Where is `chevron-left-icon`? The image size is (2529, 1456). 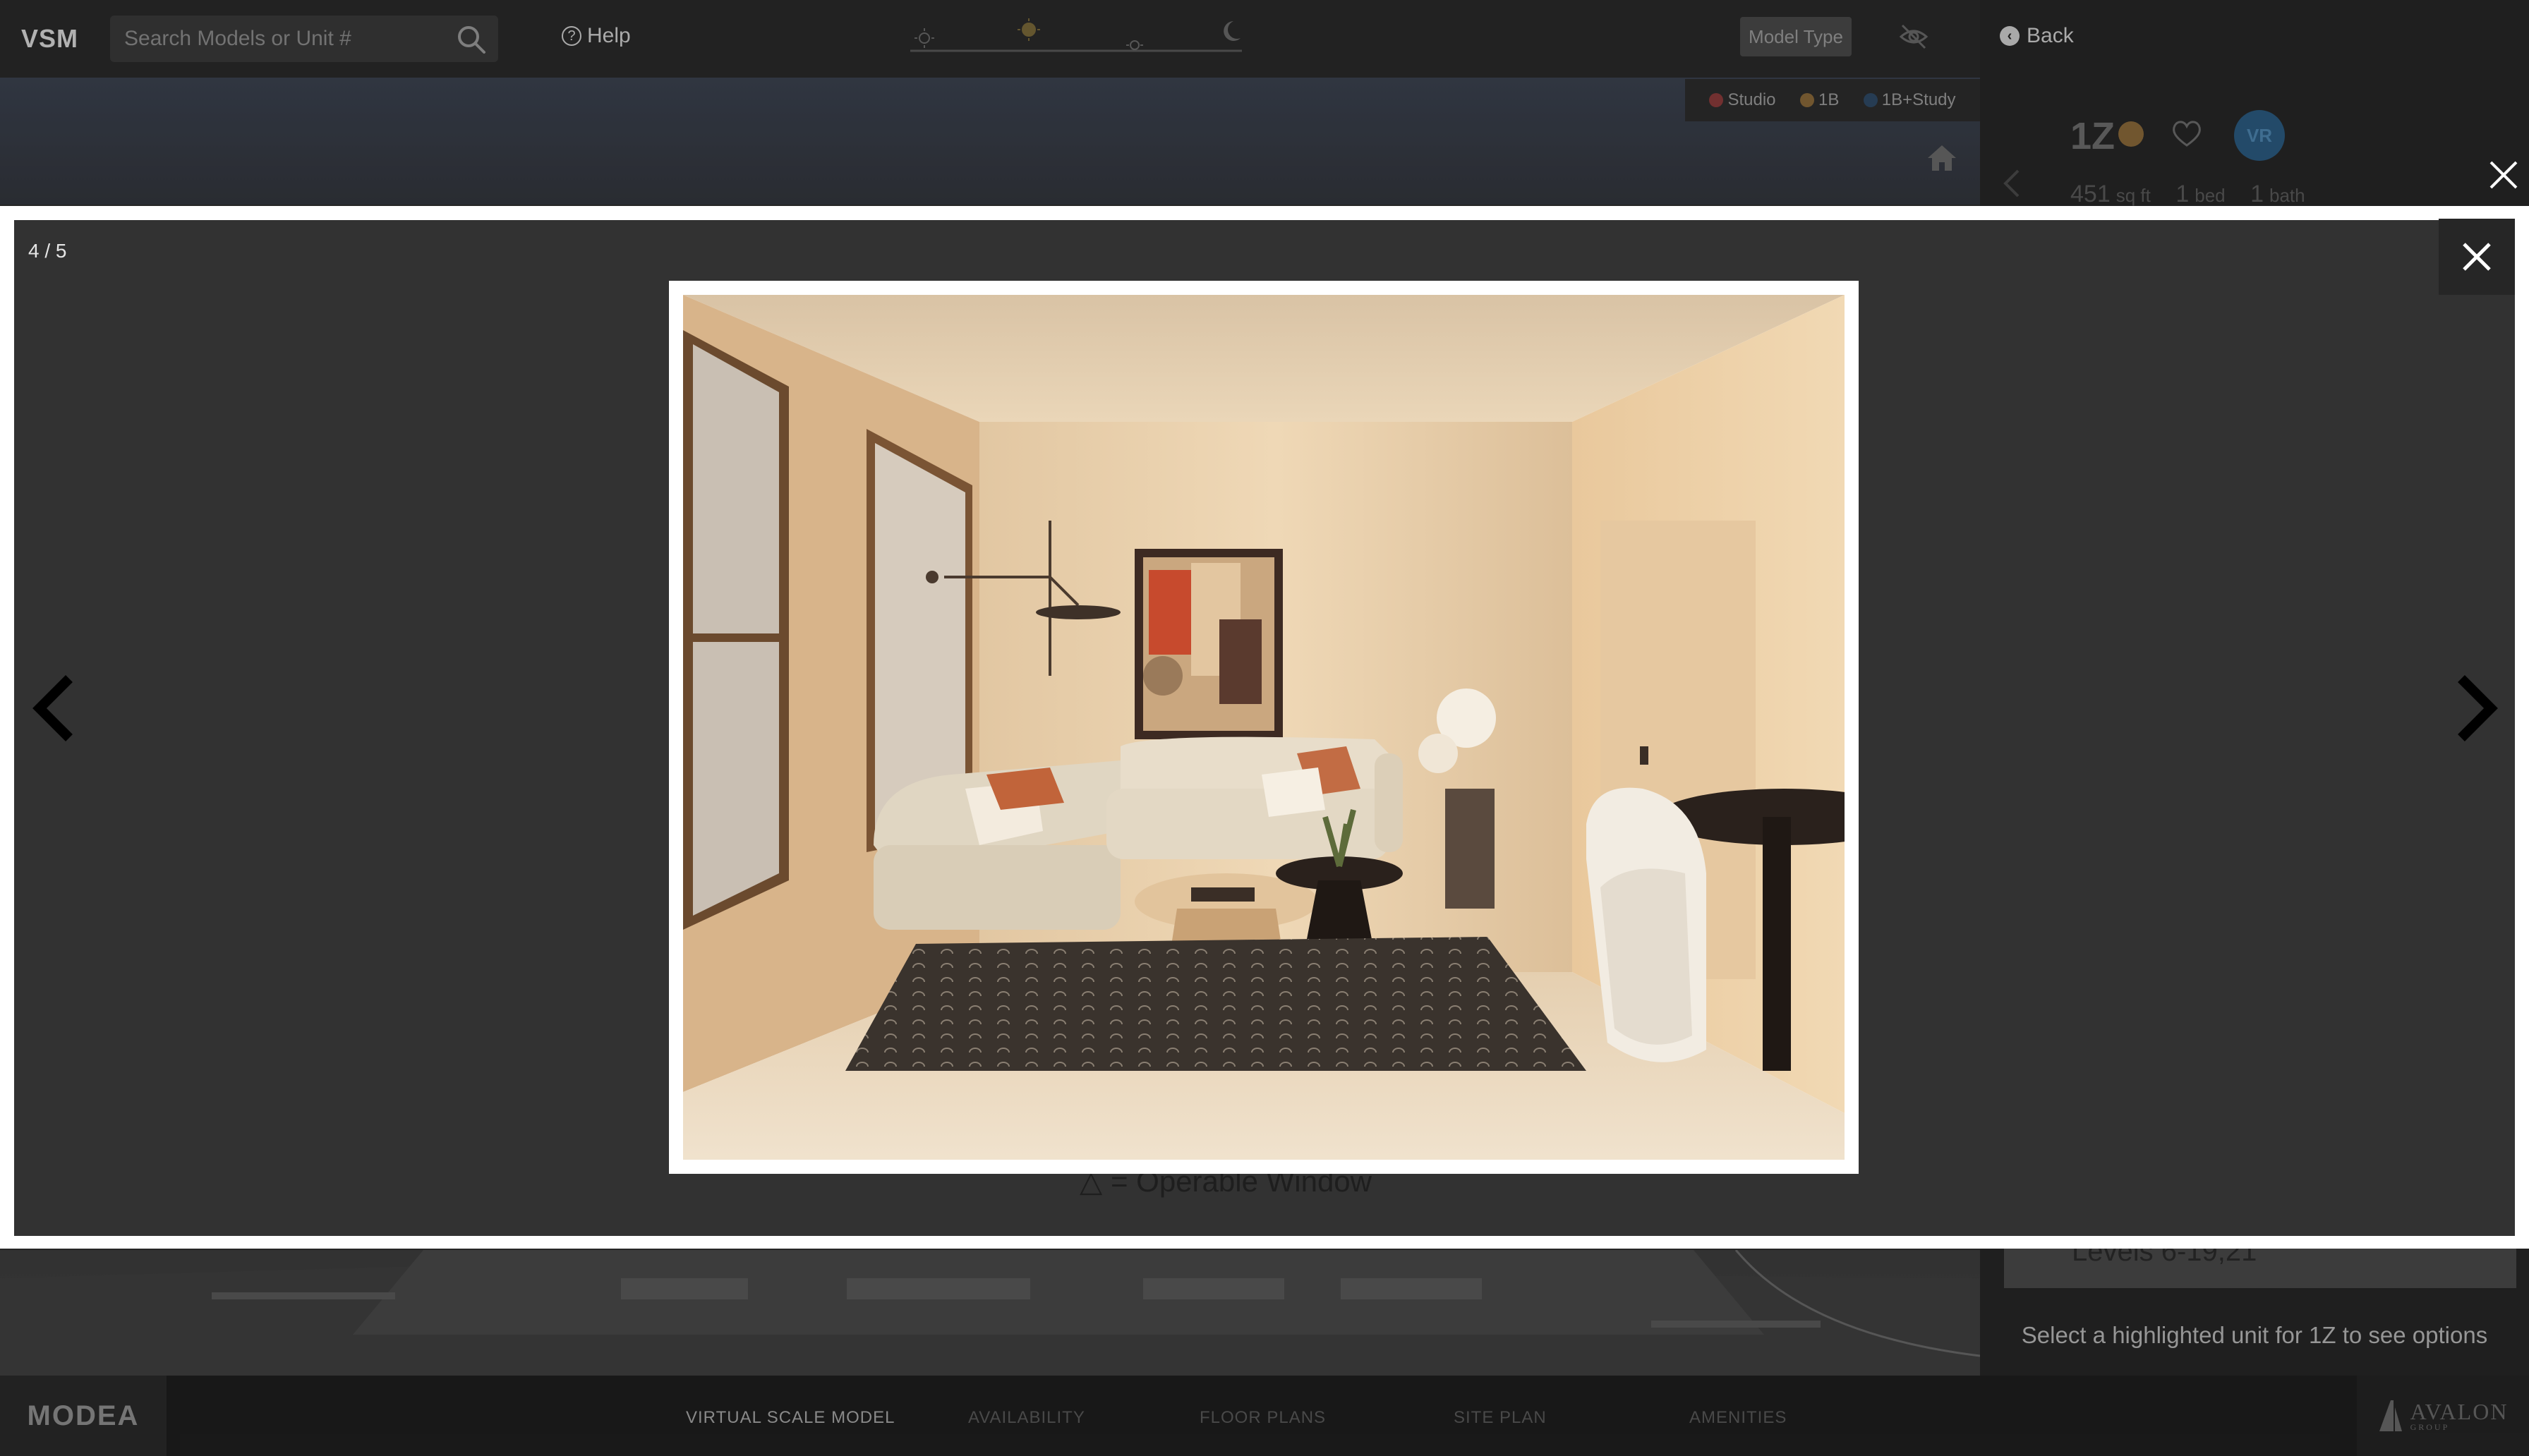 chevron-left-icon is located at coordinates (53, 708).